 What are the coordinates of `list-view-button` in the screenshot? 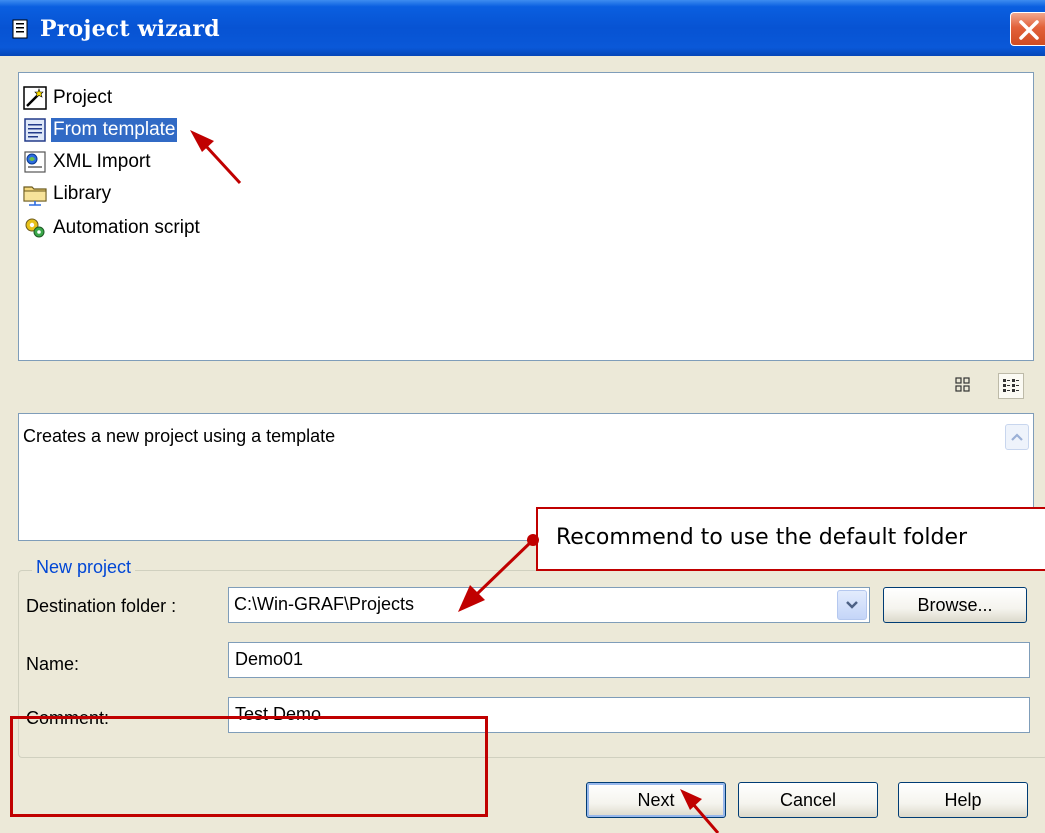 It's located at (1011, 386).